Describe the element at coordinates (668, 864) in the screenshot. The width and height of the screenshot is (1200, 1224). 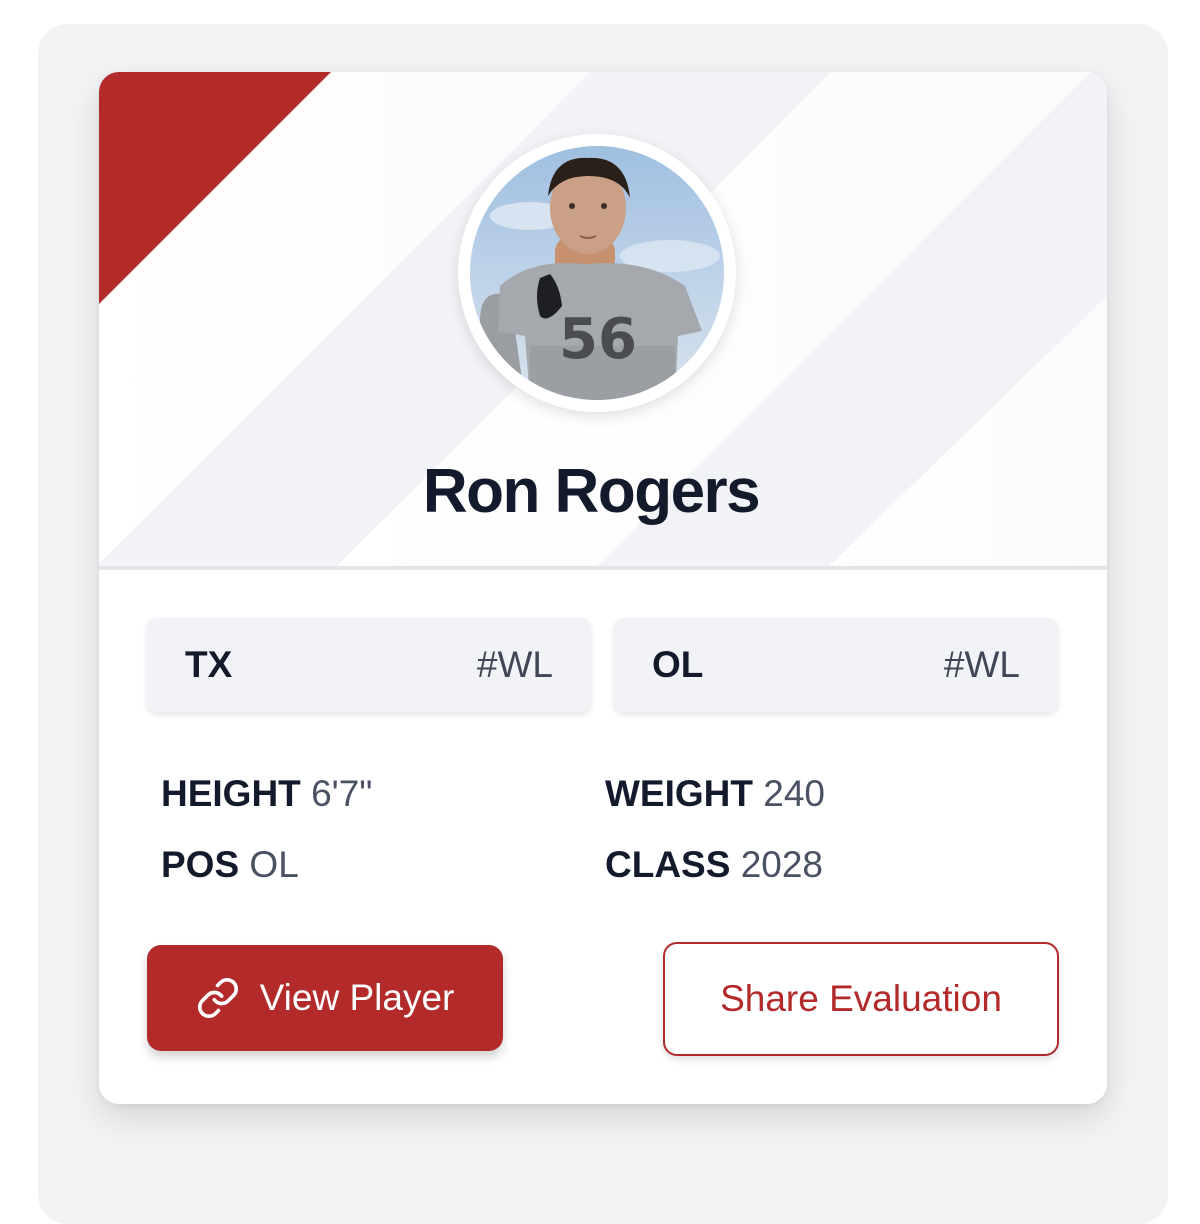
I see `stat-class-label: CLASS` at that location.